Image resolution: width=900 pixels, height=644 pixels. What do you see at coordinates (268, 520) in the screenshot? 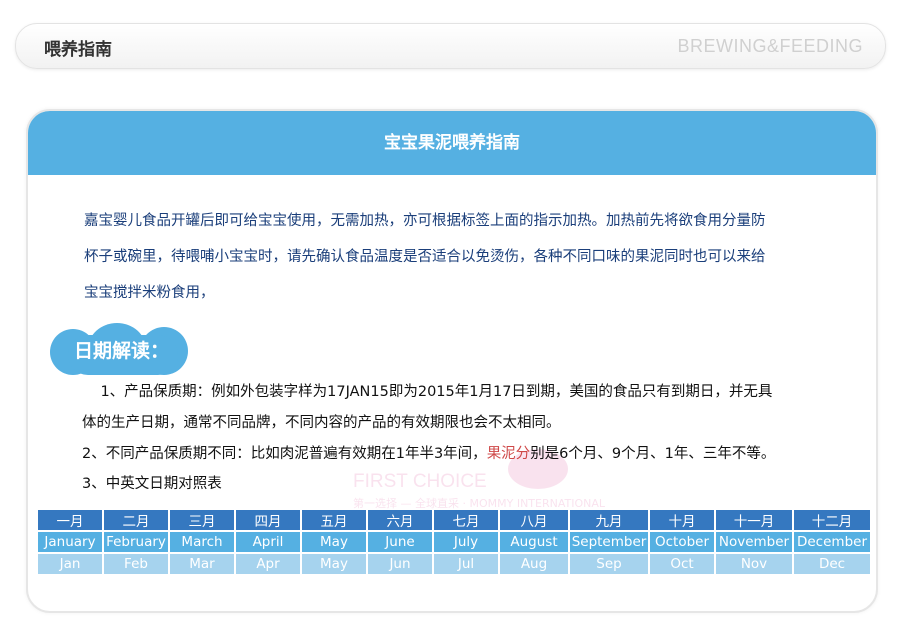
I see `month-cell: 四月` at bounding box center [268, 520].